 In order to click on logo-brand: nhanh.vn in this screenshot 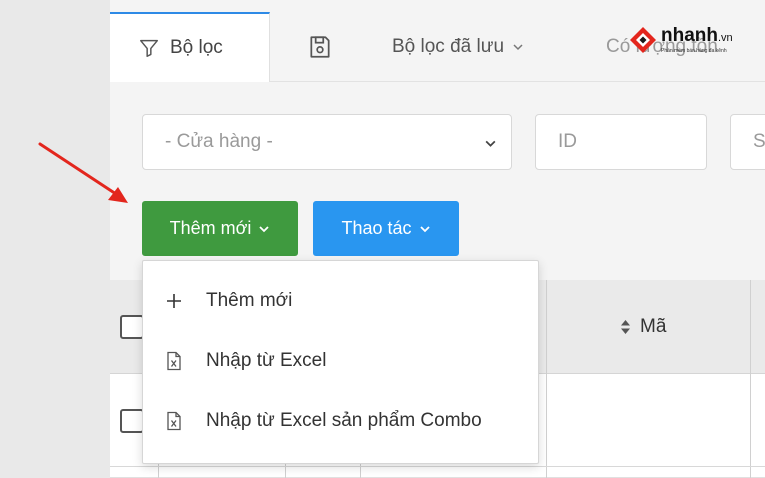, I will do `click(697, 35)`.